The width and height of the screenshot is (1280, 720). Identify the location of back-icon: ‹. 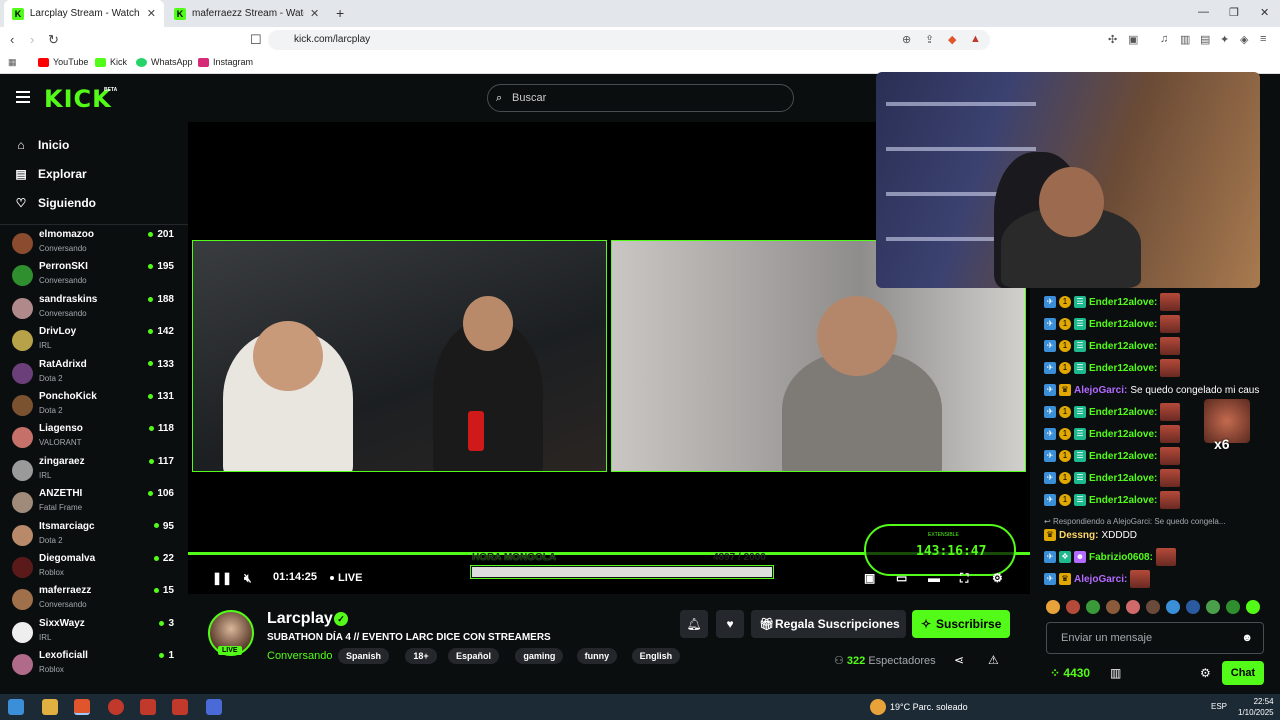
(12, 39).